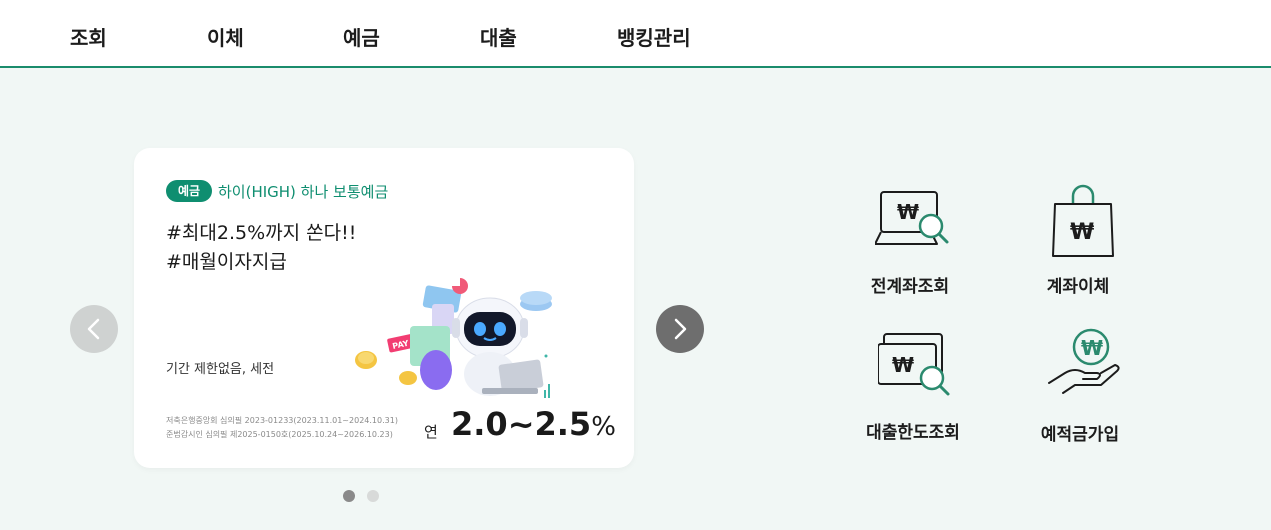  I want to click on hand-coin-won-icon: ₩, so click(1084, 361).